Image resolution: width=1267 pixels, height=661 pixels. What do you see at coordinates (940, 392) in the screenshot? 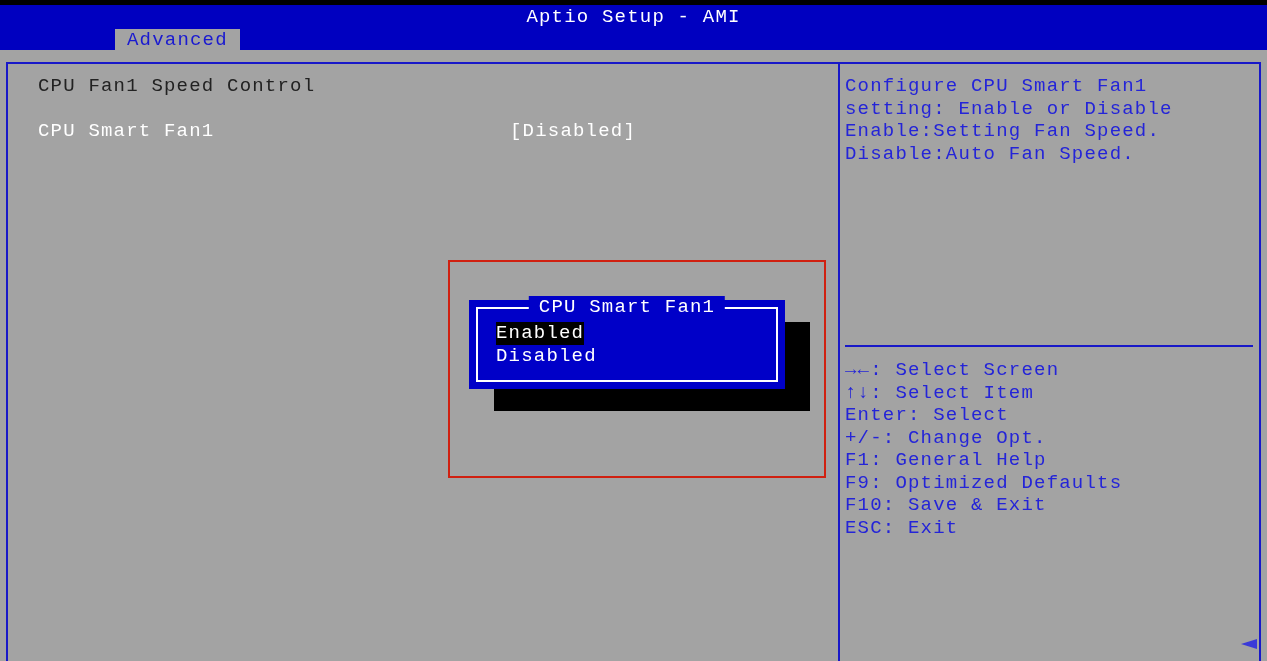
I see `key-hint: ↑↓: Select Item` at bounding box center [940, 392].